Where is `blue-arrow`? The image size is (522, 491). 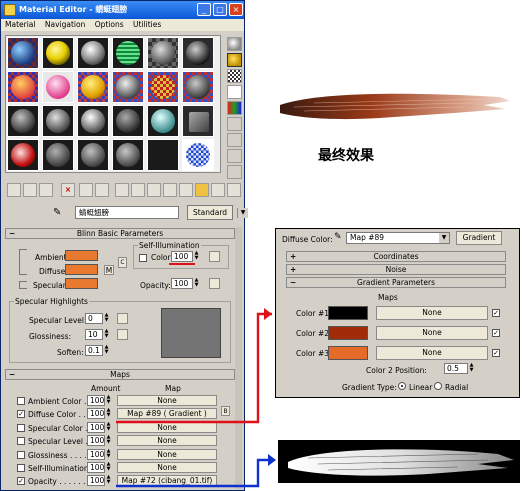
blue-arrow is located at coordinates (195, 473).